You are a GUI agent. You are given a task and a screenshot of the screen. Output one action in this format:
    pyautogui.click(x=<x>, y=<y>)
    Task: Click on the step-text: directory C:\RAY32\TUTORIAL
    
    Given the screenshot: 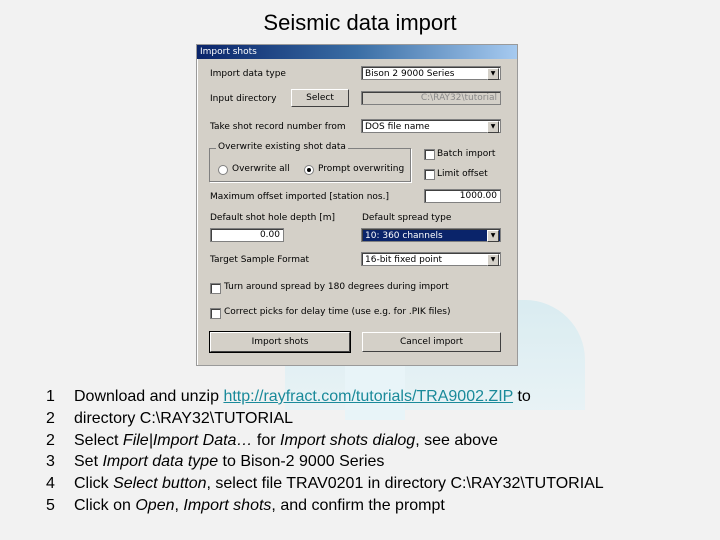 What is the action you would take?
    pyautogui.click(x=184, y=418)
    